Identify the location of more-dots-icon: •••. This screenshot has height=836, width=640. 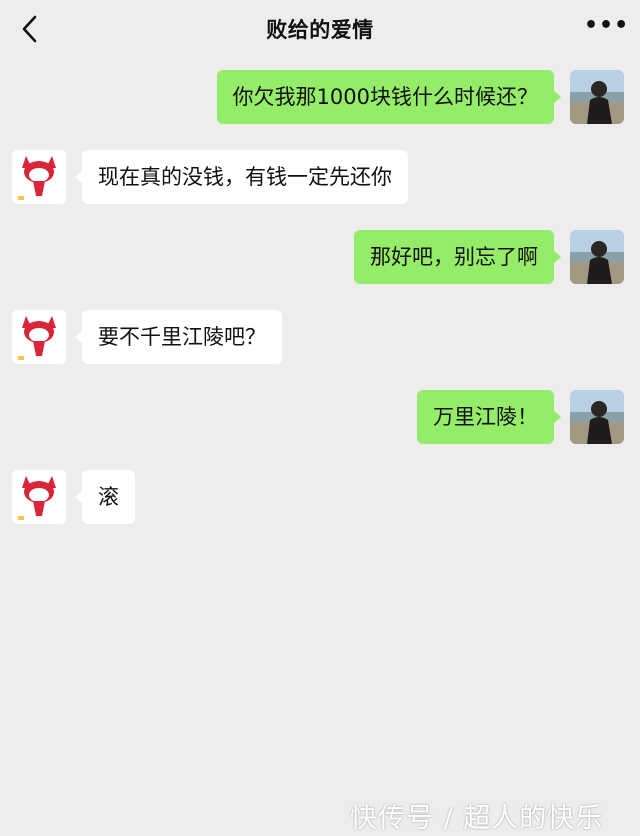
(606, 28).